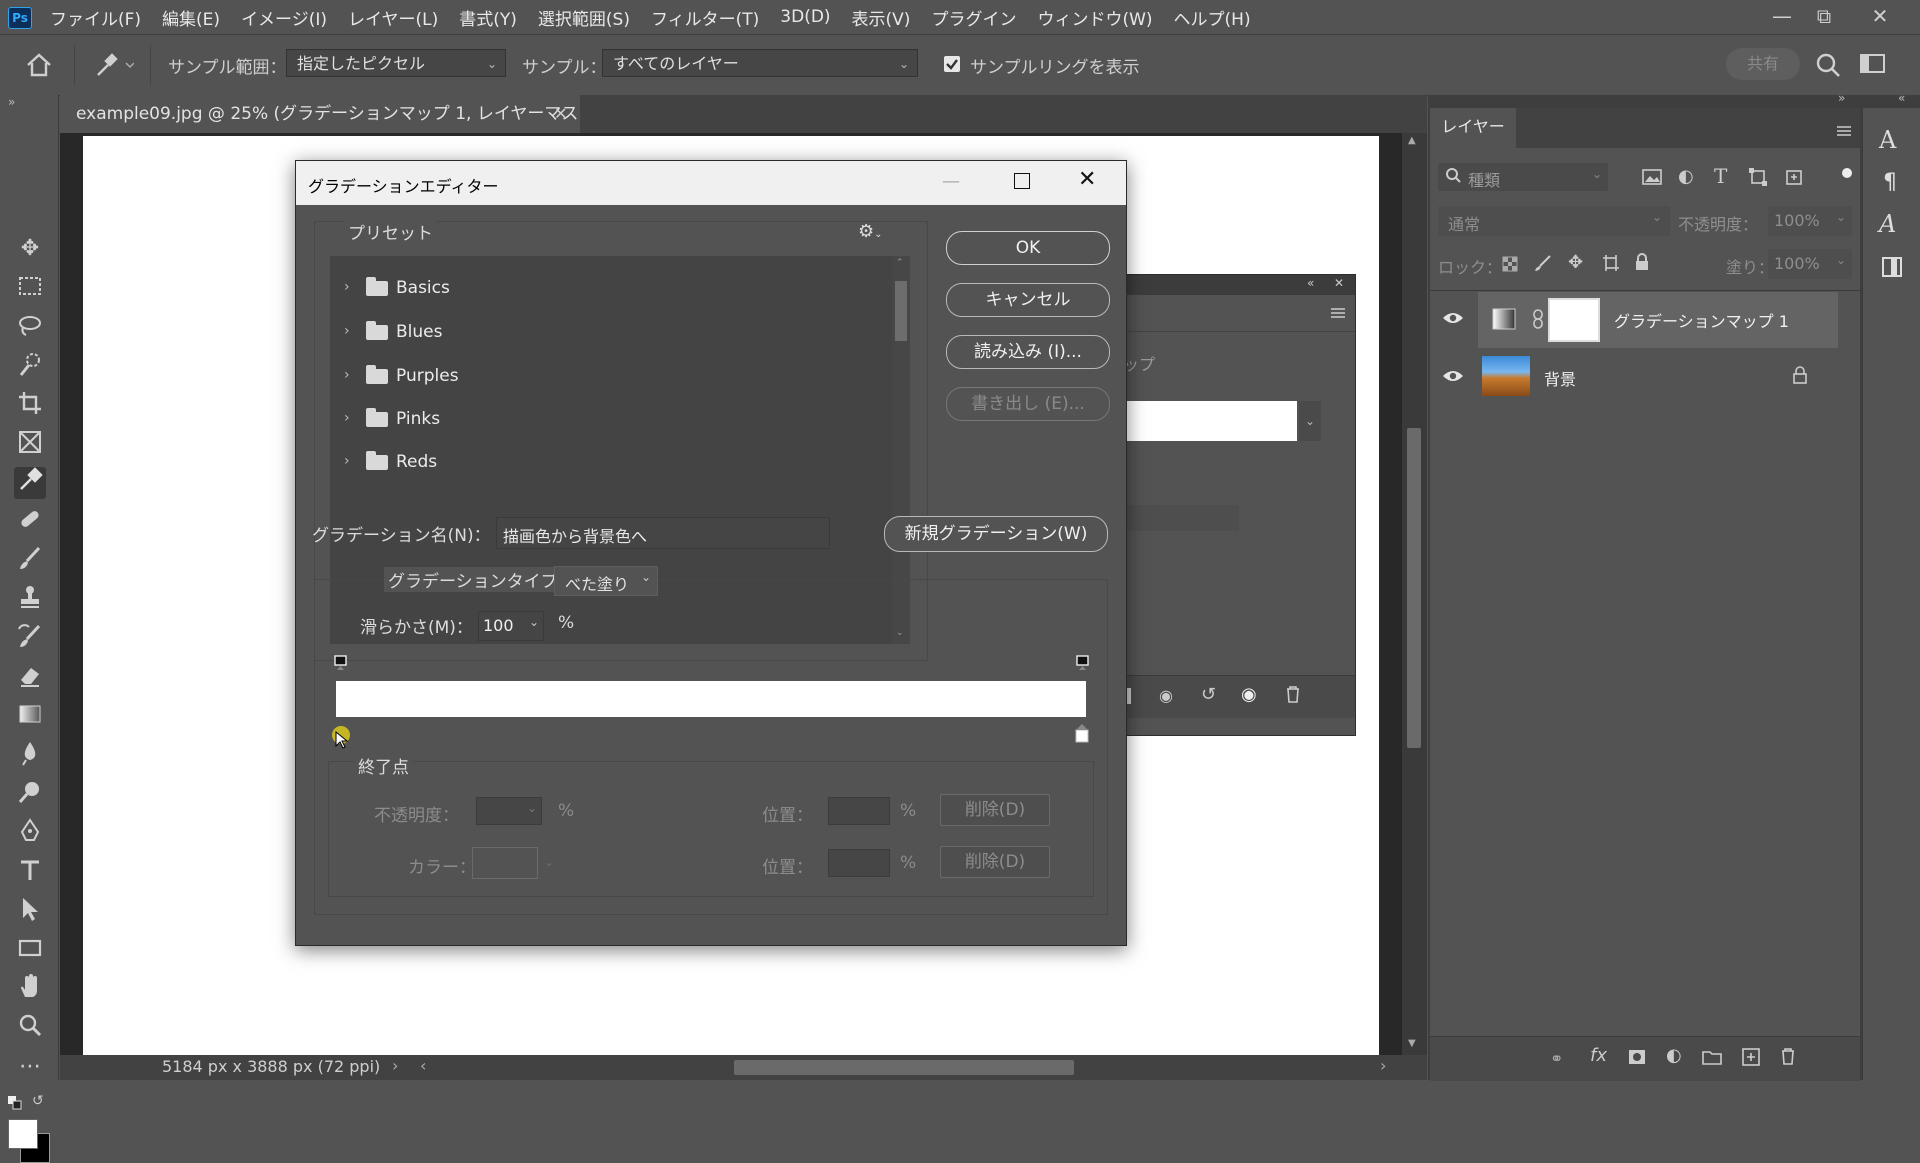 This screenshot has width=1920, height=1163. Describe the element at coordinates (30, 795) in the screenshot. I see `dodge-tool-icon` at that location.